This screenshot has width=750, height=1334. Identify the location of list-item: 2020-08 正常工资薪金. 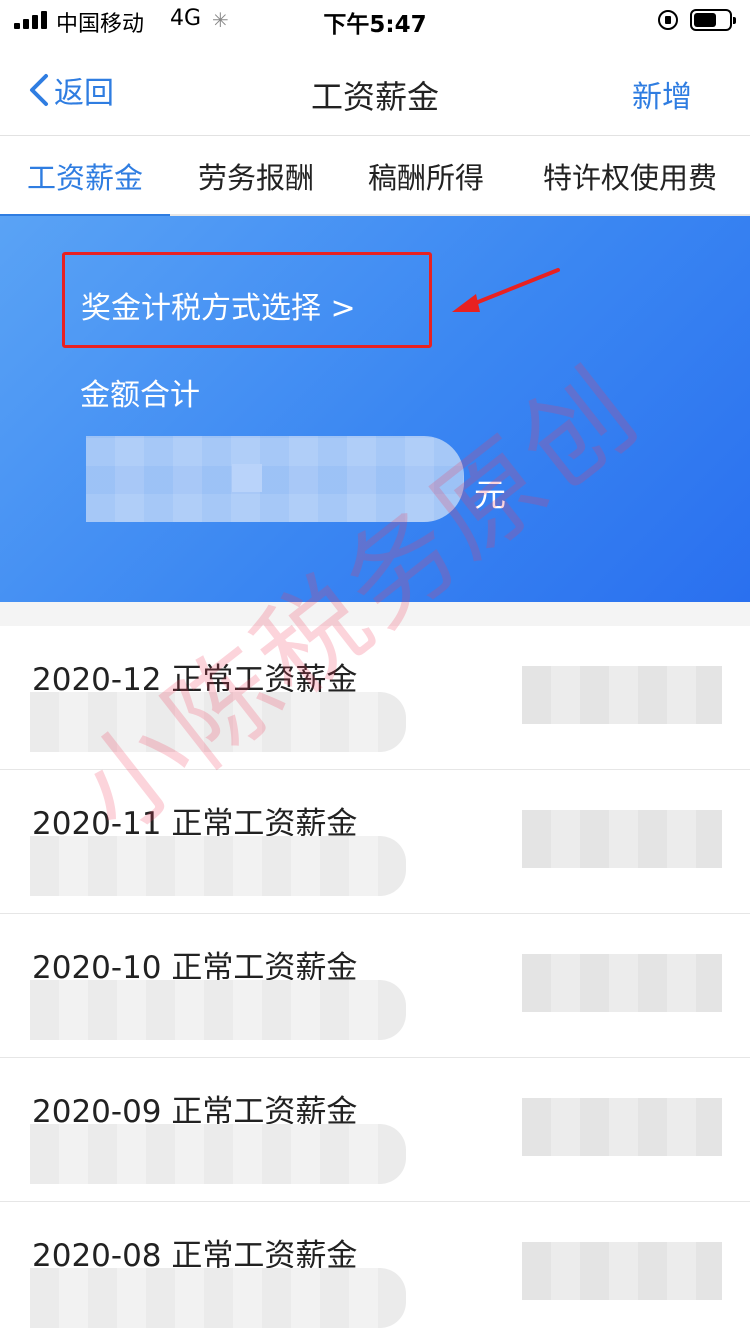
(375, 1268).